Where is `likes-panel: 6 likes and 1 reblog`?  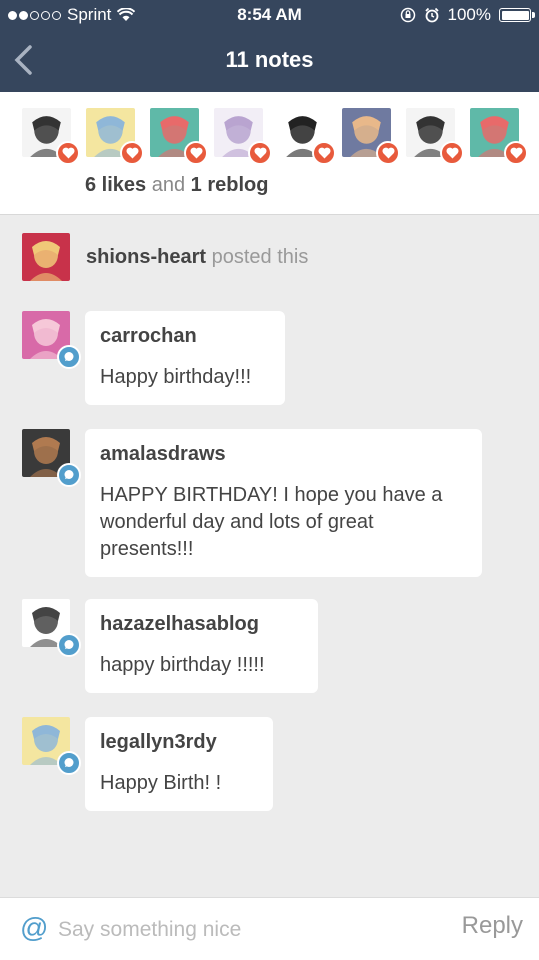 likes-panel: 6 likes and 1 reblog is located at coordinates (269, 153).